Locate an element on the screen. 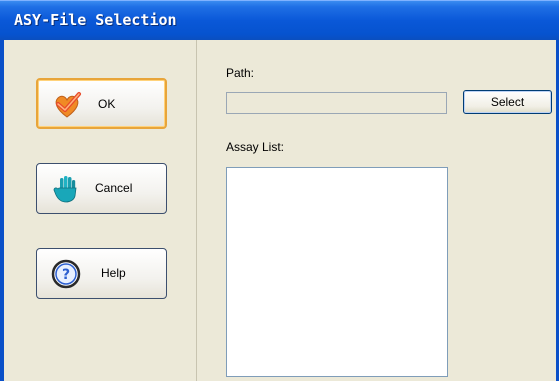 The width and height of the screenshot is (559, 381). assay-list-label: Assay List: is located at coordinates (255, 147).